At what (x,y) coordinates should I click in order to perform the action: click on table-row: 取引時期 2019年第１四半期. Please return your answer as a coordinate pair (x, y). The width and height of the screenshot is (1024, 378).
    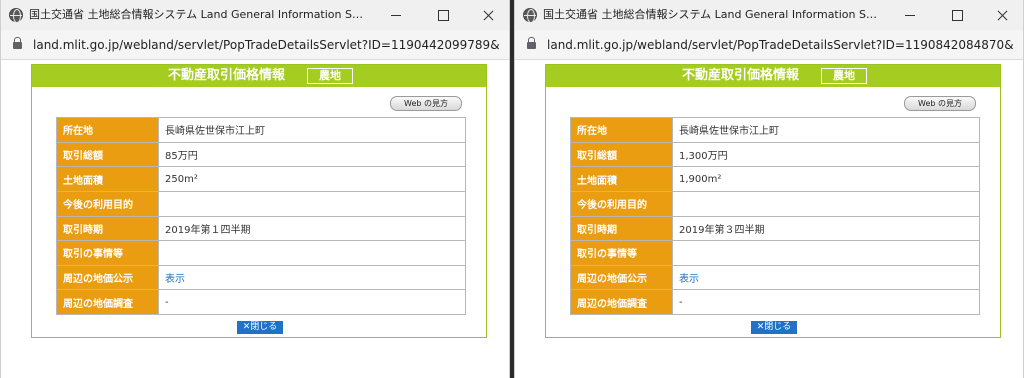
    Looking at the image, I should click on (261, 228).